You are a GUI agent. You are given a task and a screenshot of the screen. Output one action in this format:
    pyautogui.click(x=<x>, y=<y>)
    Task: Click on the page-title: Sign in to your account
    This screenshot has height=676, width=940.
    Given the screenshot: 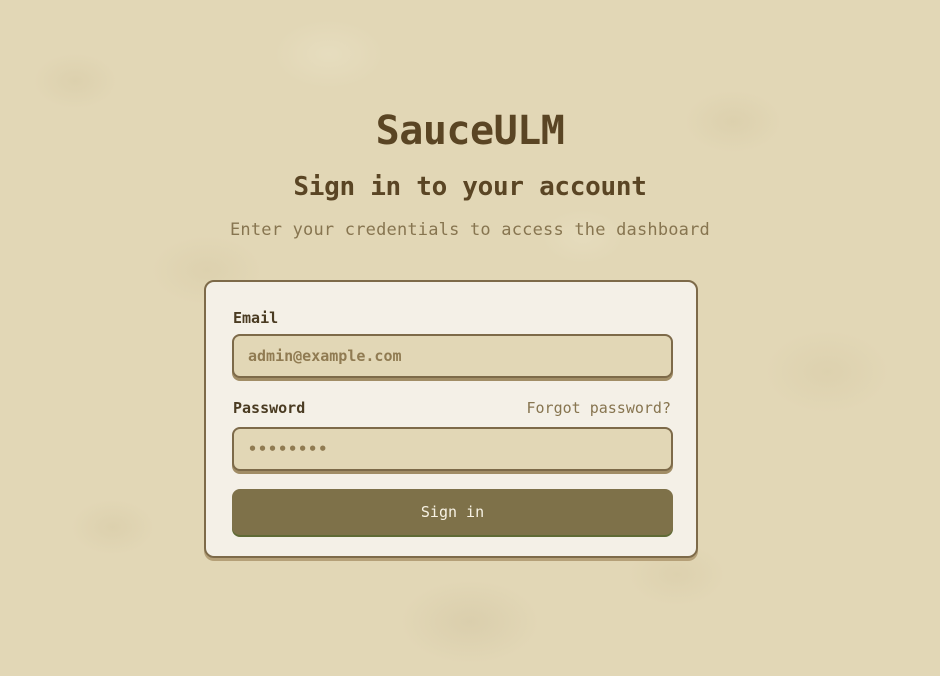 What is the action you would take?
    pyautogui.click(x=470, y=187)
    